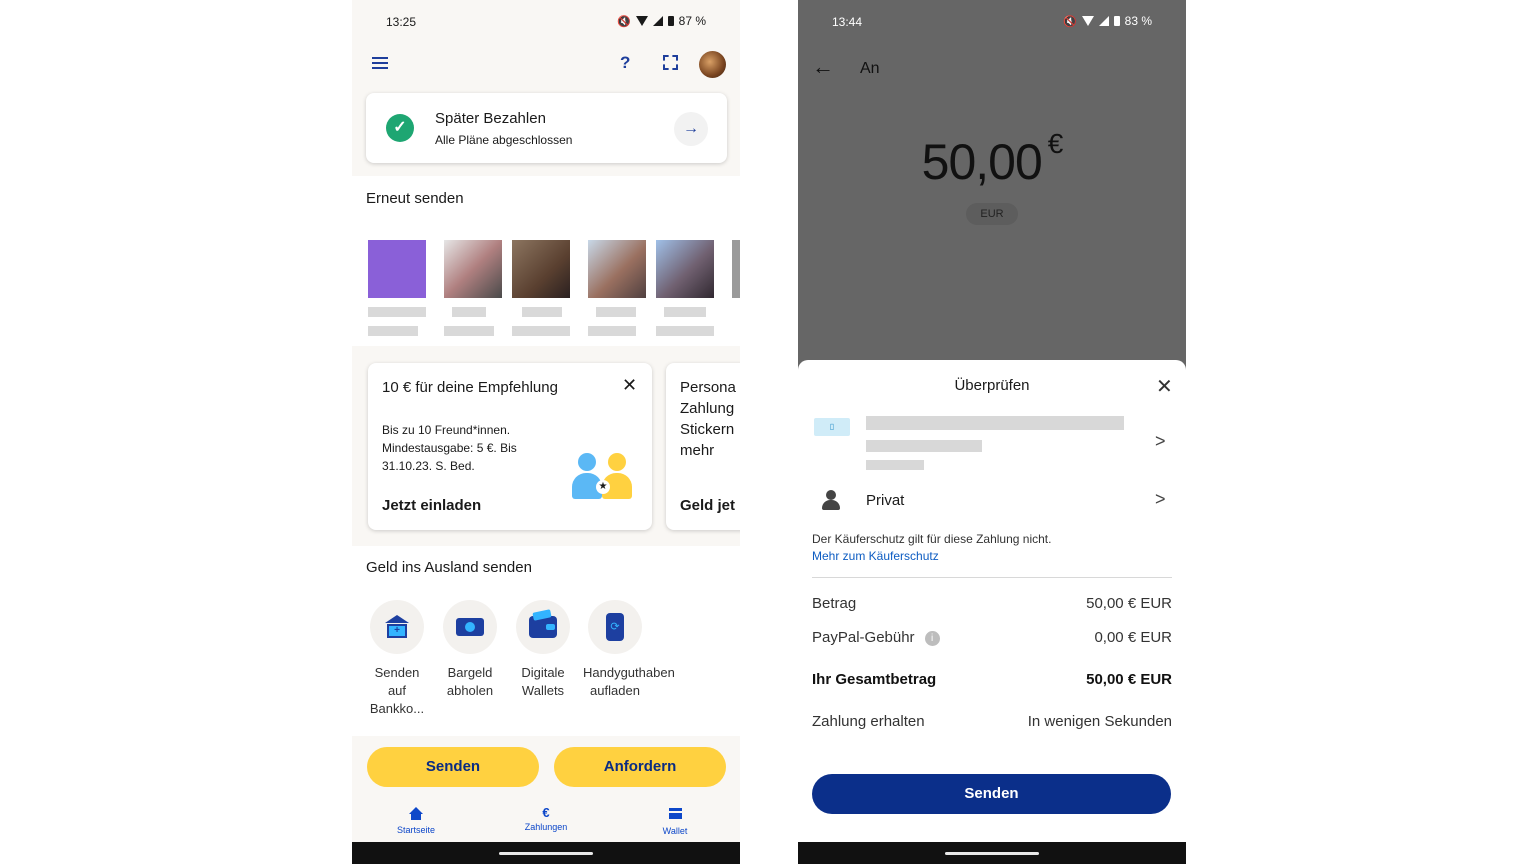 The width and height of the screenshot is (1536, 864). Describe the element at coordinates (992, 22) in the screenshot. I see `status-bar: 13:44 🔇 83 %` at that location.